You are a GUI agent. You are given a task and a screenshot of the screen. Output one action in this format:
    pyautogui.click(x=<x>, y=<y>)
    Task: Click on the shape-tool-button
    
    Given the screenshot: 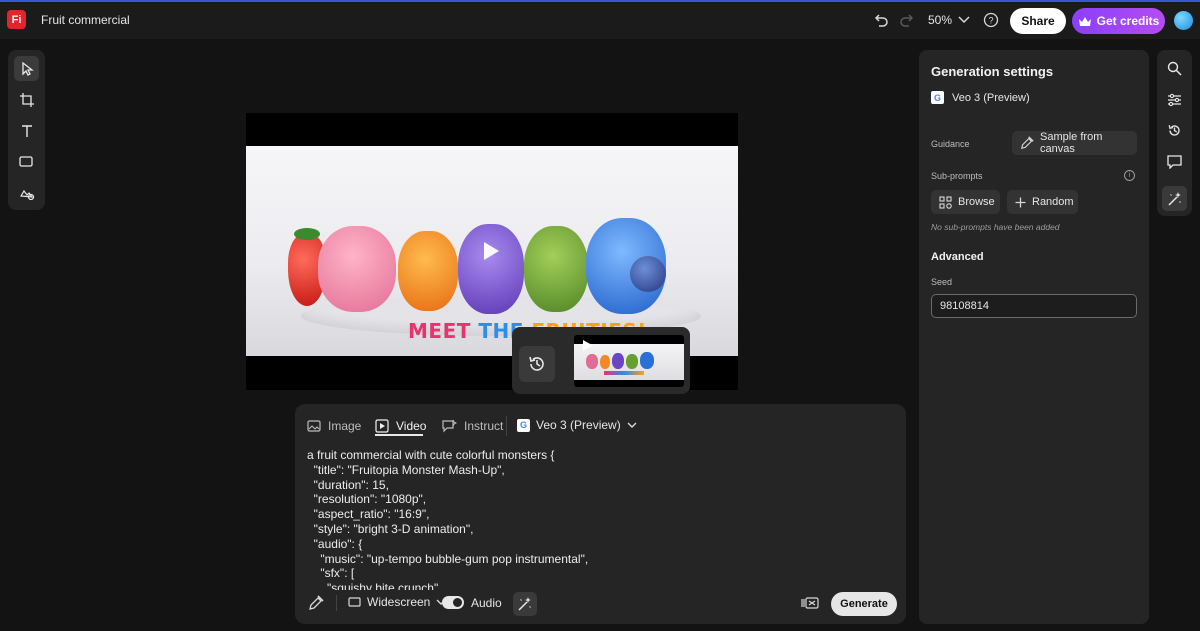 What is the action you would take?
    pyautogui.click(x=26, y=161)
    